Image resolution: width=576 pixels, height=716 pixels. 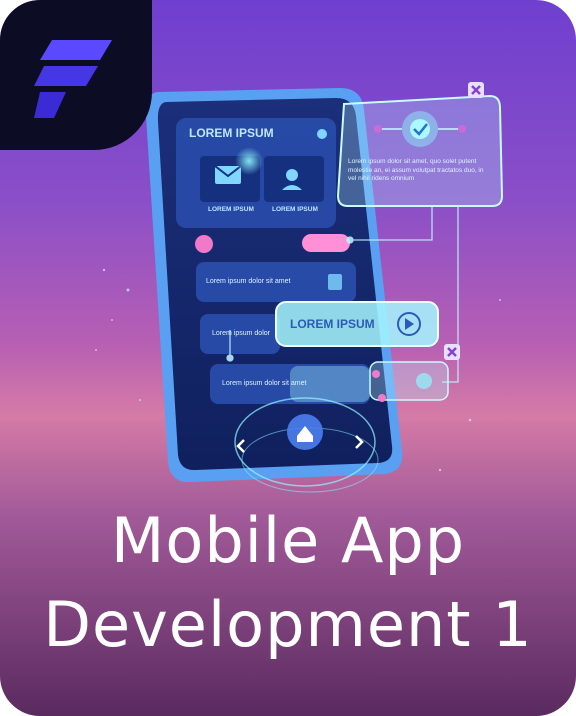 I want to click on popup-label: LOREM IPSUM, so click(x=332, y=324).